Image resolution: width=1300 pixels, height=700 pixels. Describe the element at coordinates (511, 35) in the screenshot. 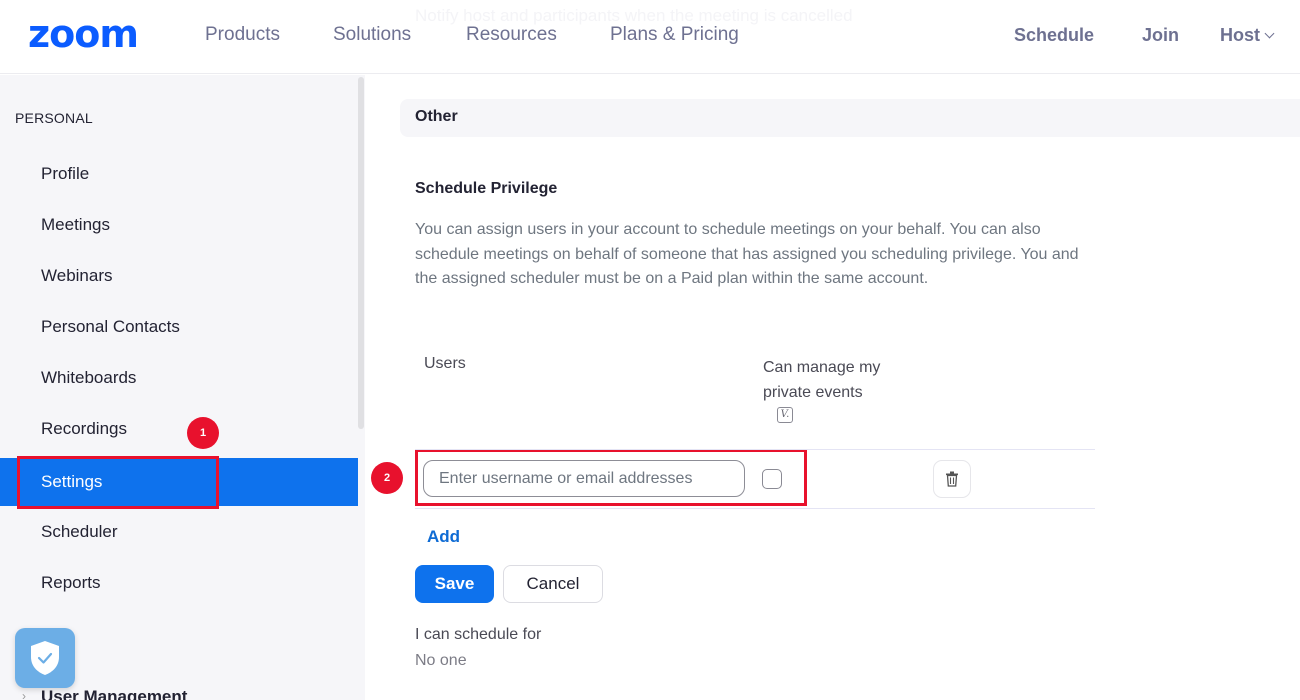

I see `nav-resources: Resources` at that location.